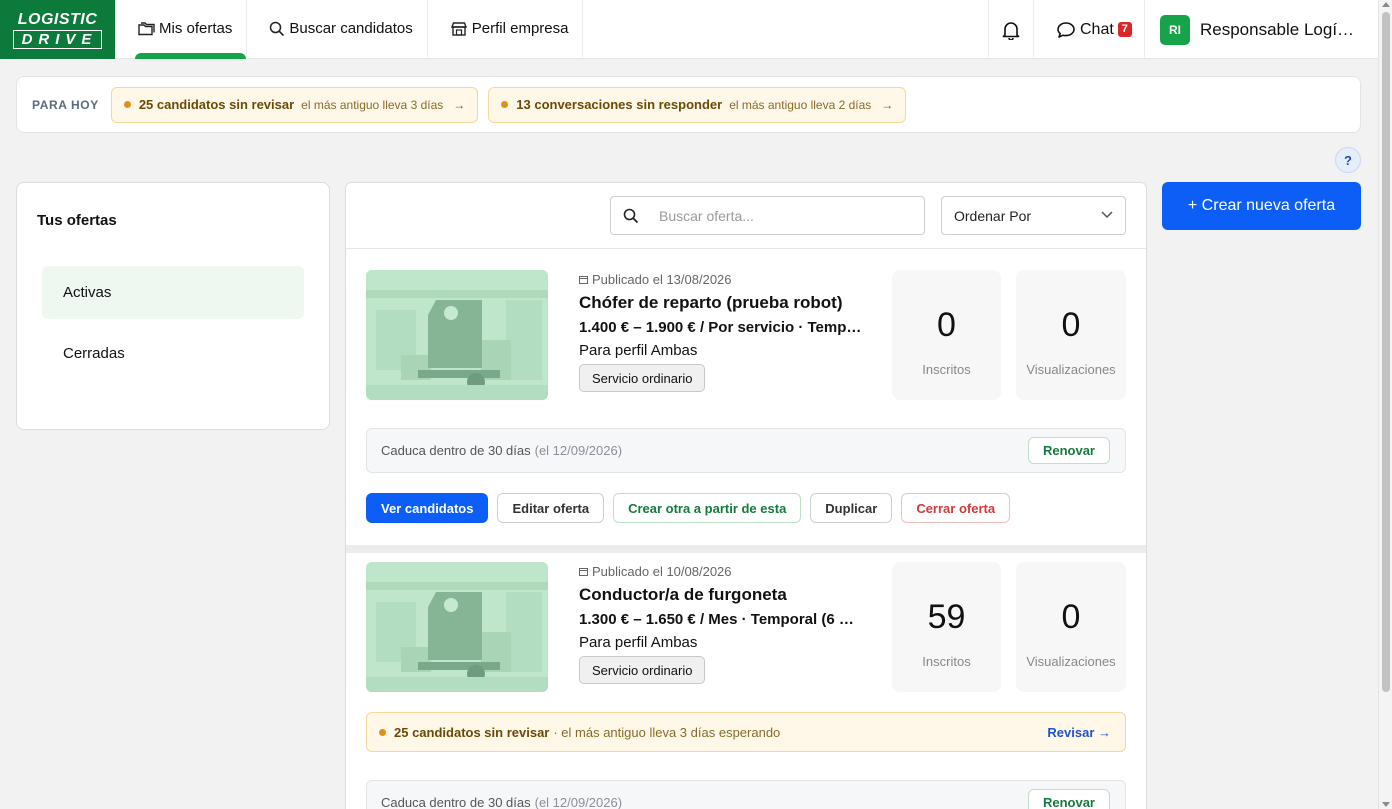 Image resolution: width=1392 pixels, height=809 pixels. What do you see at coordinates (1079, 732) in the screenshot?
I see `review-link: Revisar →` at bounding box center [1079, 732].